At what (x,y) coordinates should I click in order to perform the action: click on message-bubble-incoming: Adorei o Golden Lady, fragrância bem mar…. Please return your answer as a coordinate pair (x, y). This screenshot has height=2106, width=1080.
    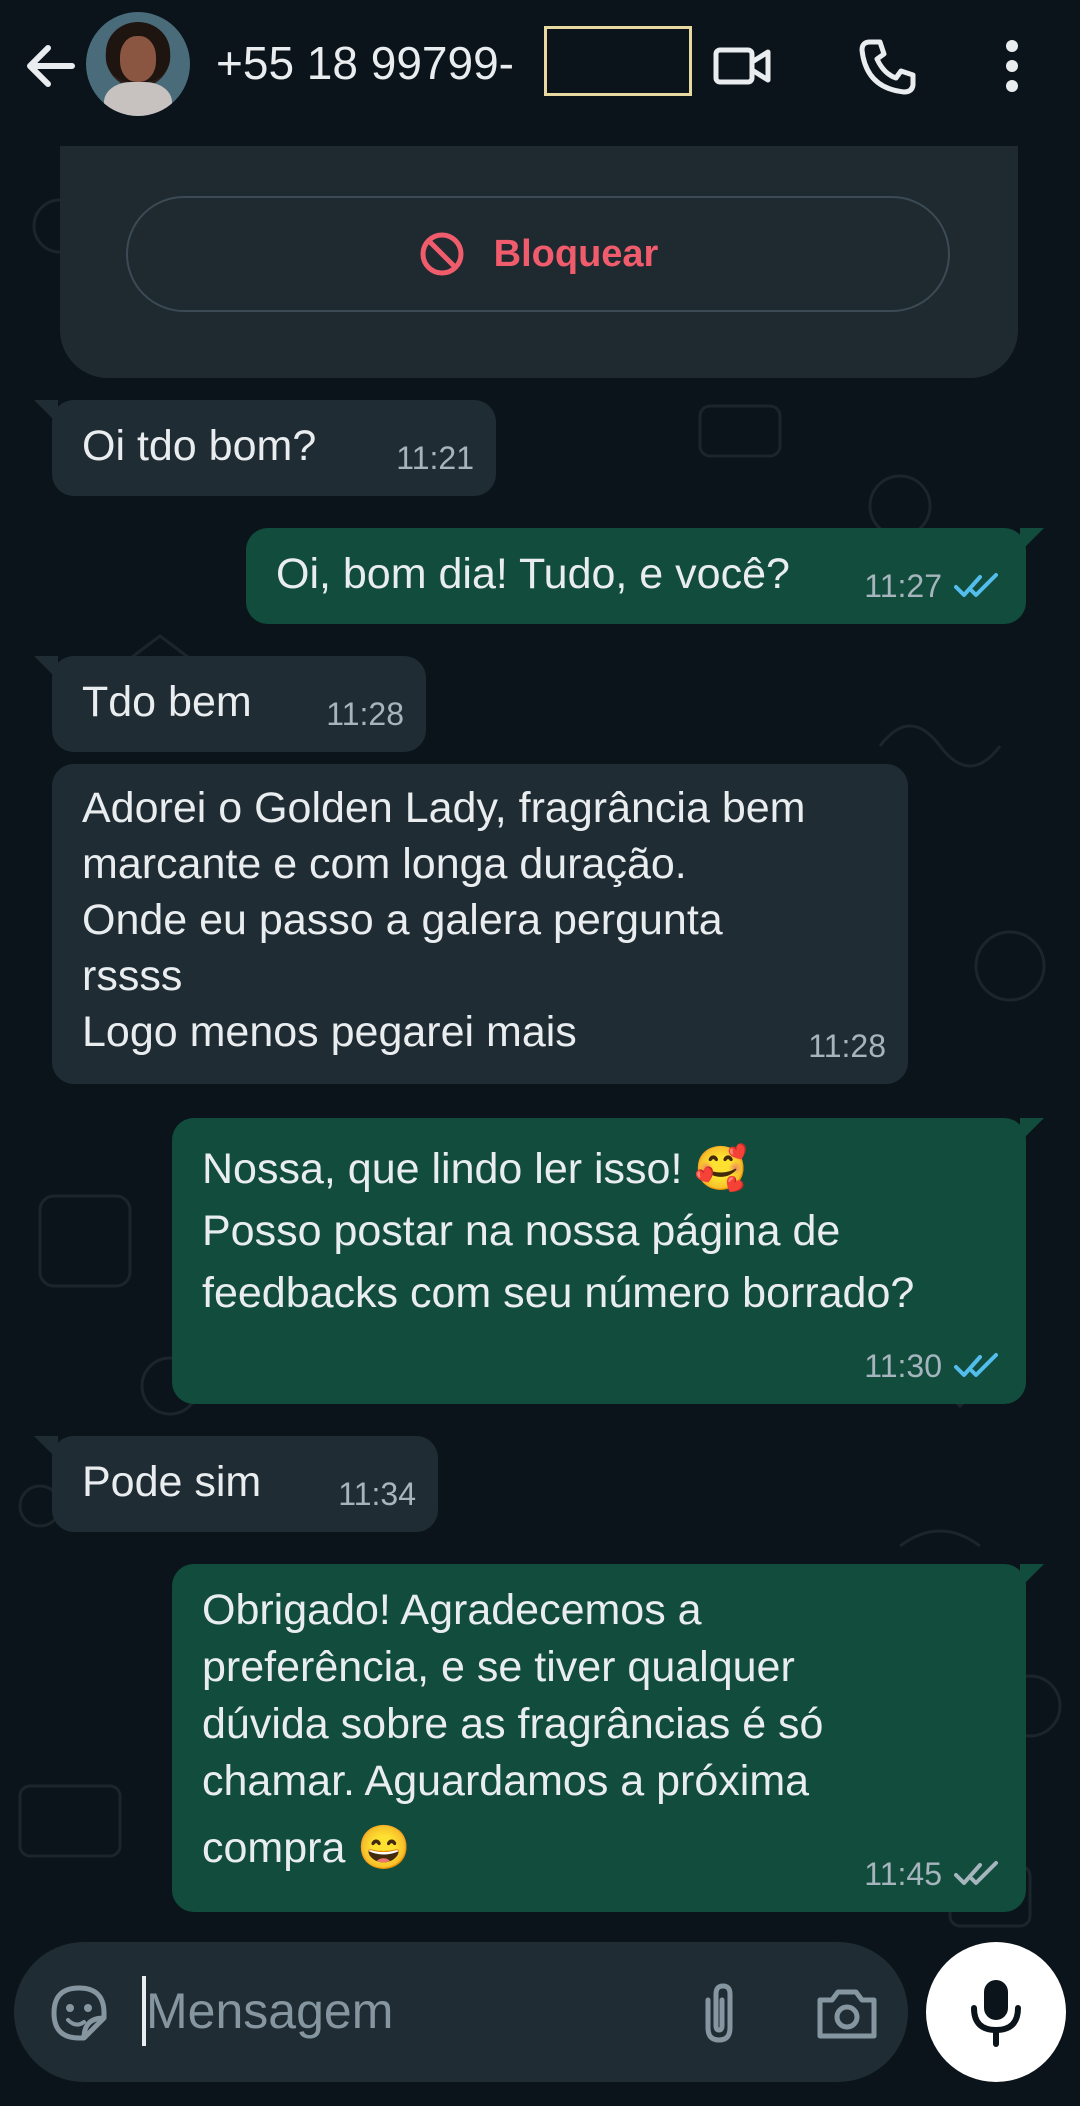
    Looking at the image, I should click on (480, 924).